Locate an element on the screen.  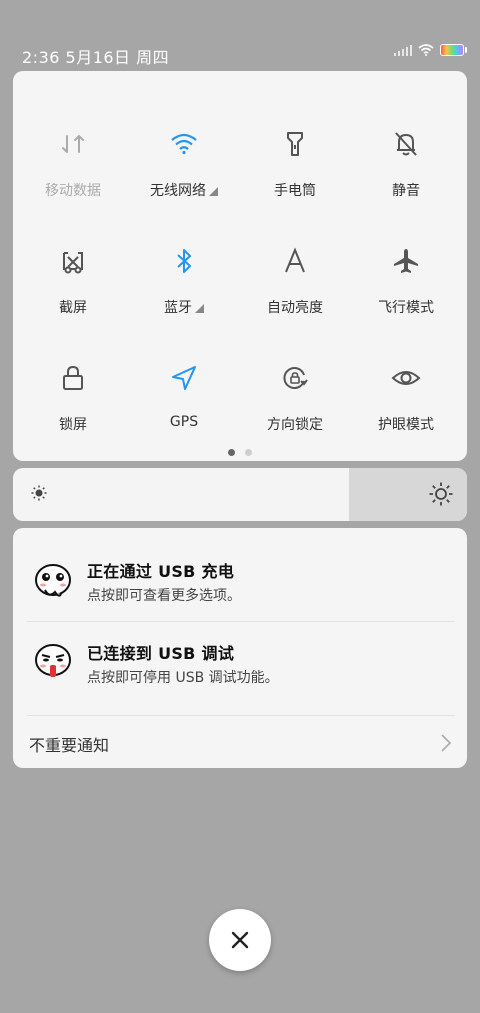
tile-label: 方向锁定 is located at coordinates (295, 425).